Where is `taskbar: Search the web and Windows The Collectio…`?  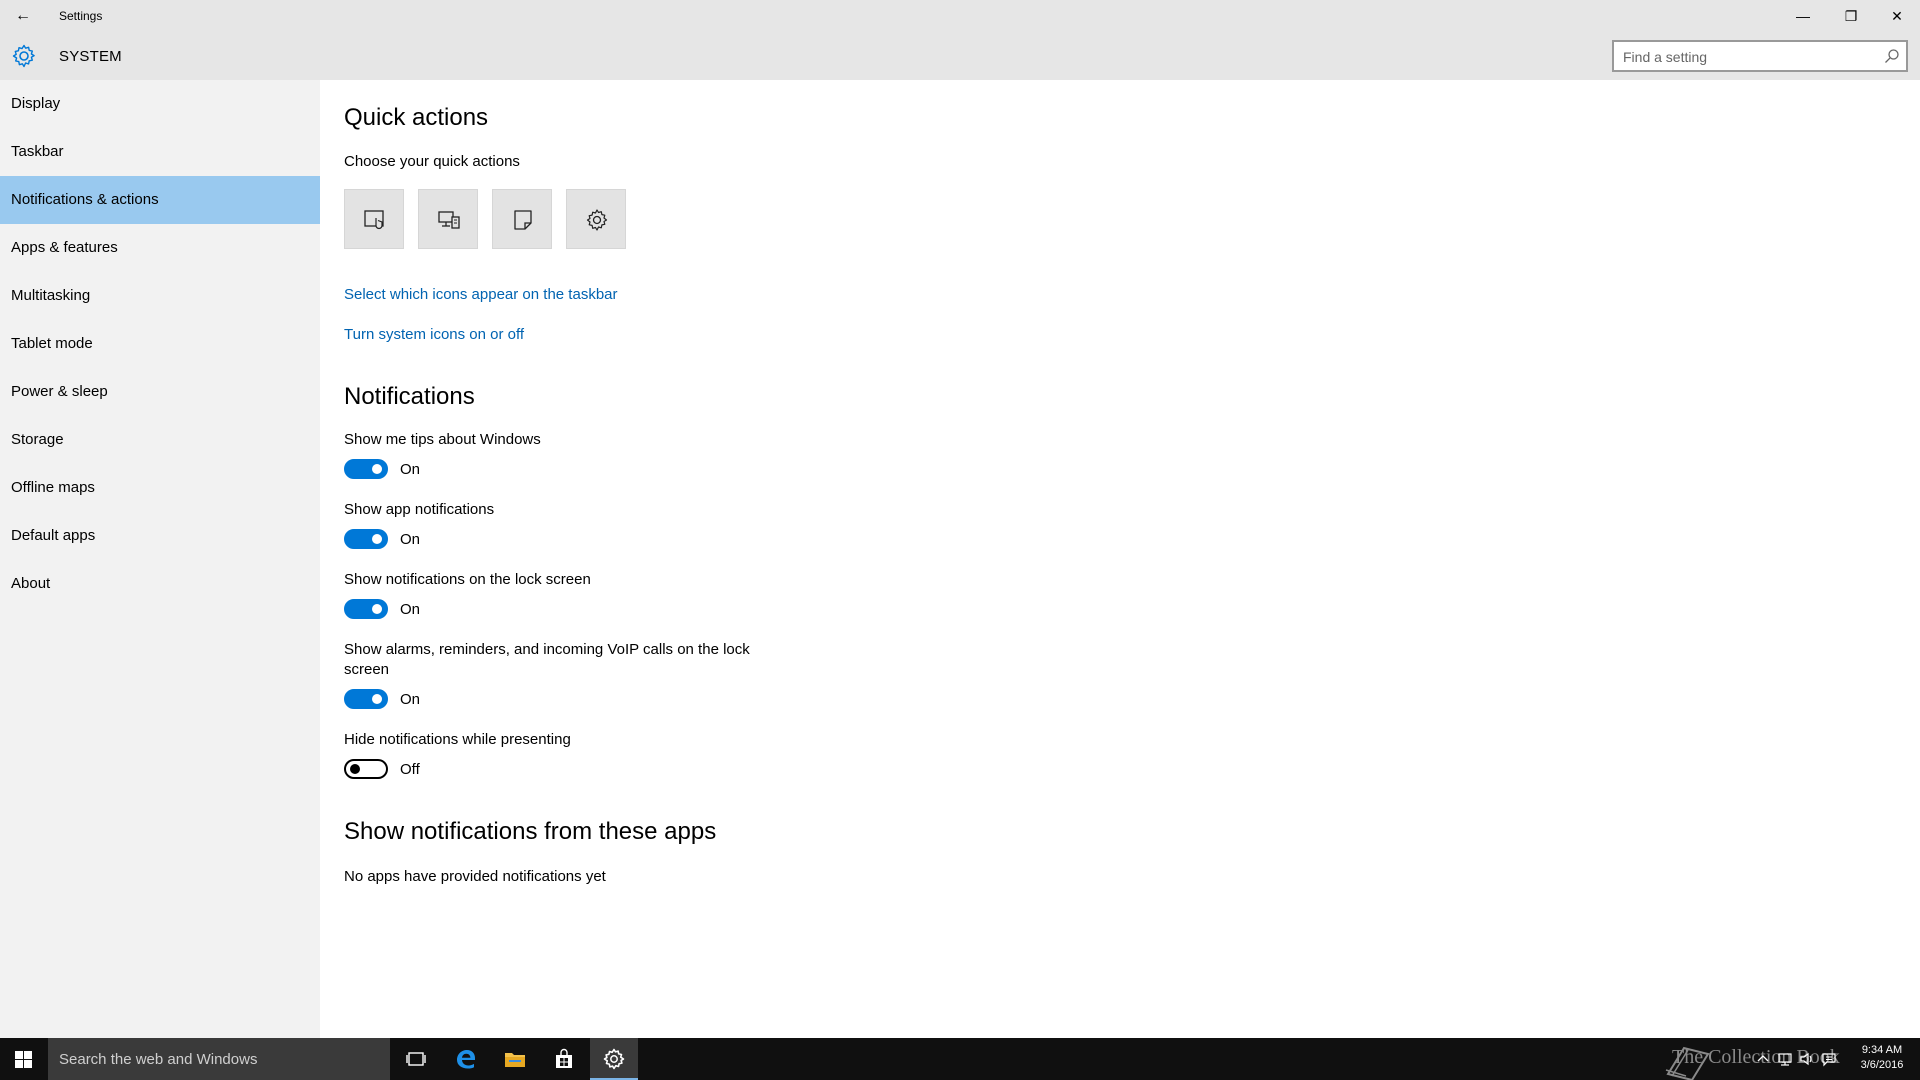
taskbar: Search the web and Windows The Collectio… is located at coordinates (960, 1059).